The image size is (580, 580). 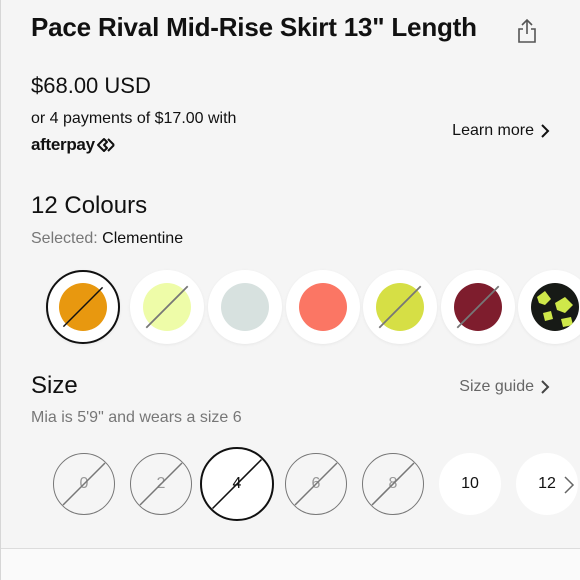 I want to click on product-title: Pace Rival Mid-Rise Skirt 13" Length, so click(x=254, y=27).